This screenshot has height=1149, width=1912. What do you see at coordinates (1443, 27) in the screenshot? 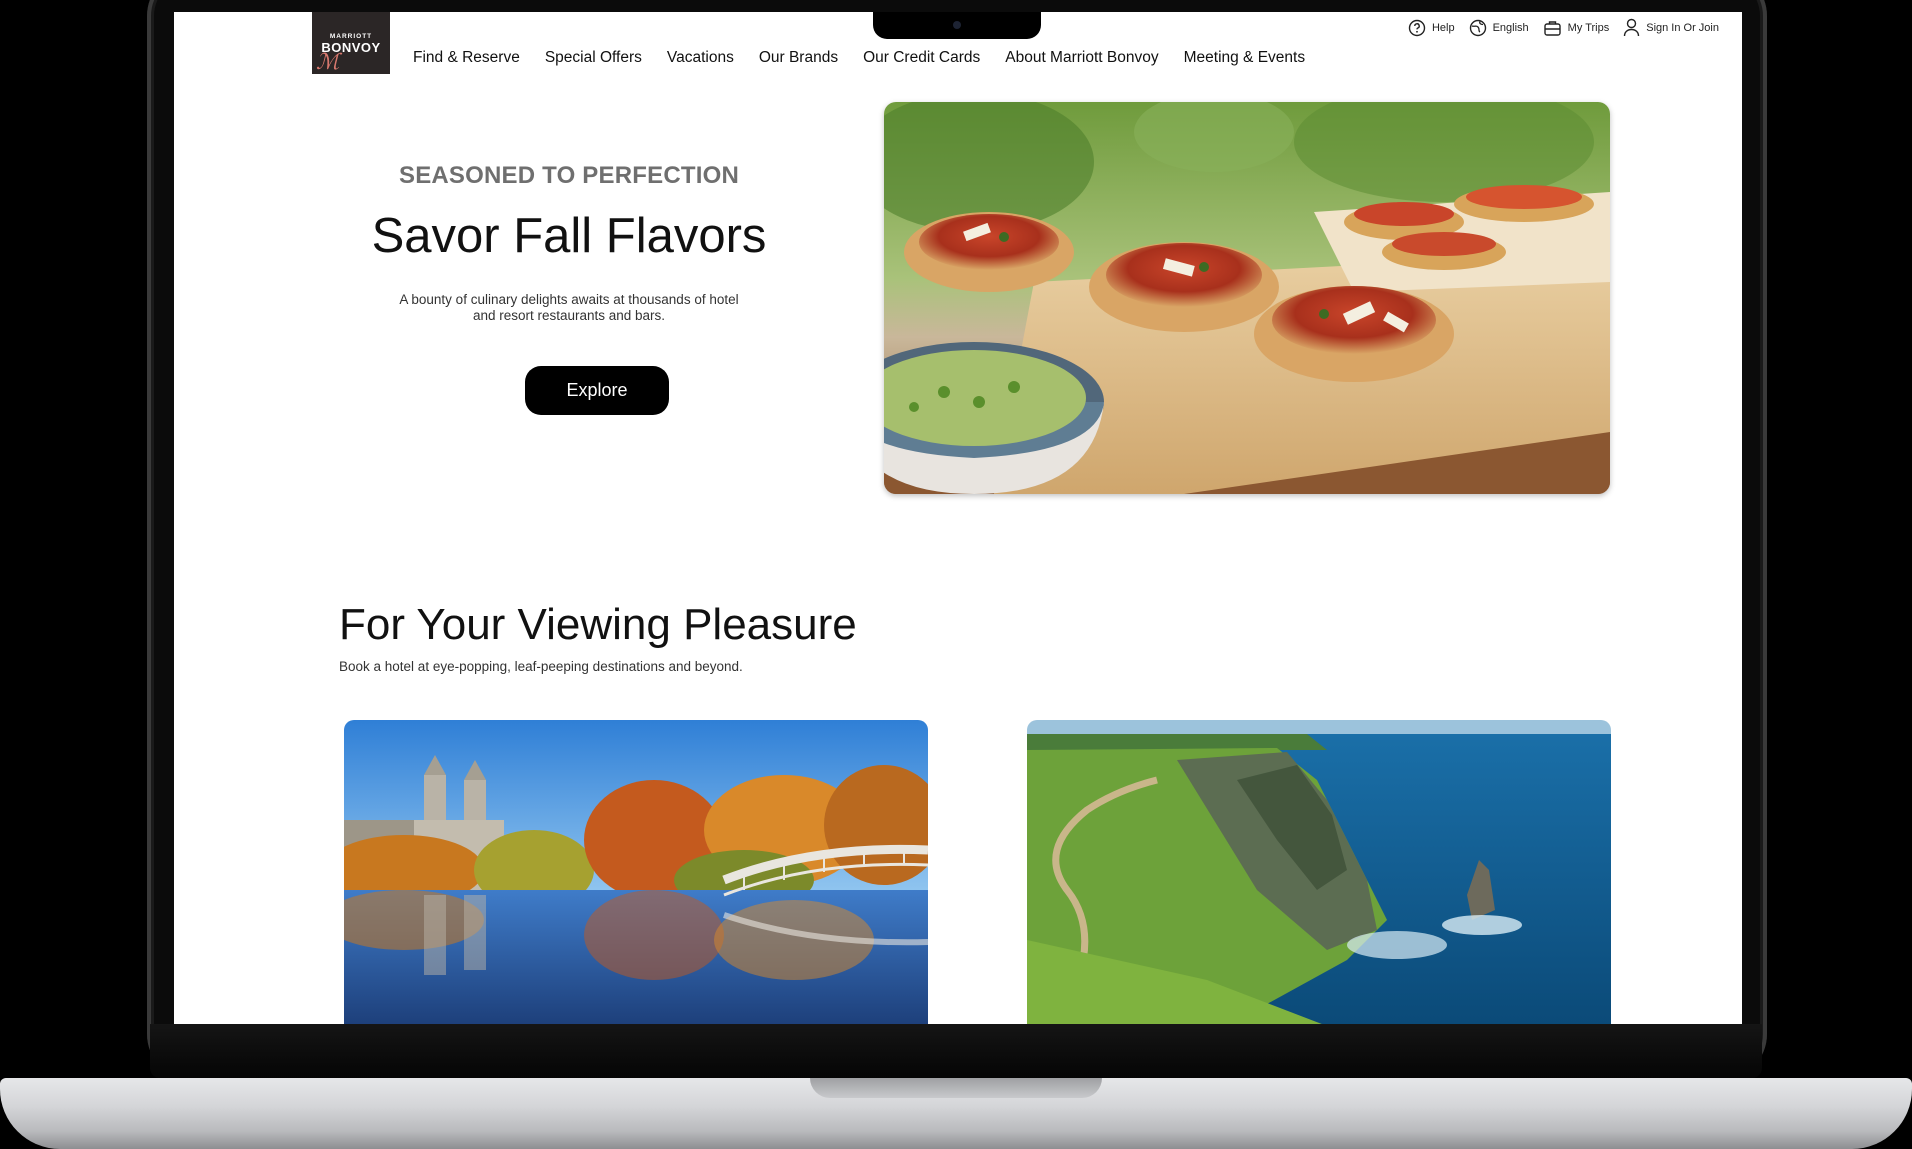
I see `help-label: Help` at bounding box center [1443, 27].